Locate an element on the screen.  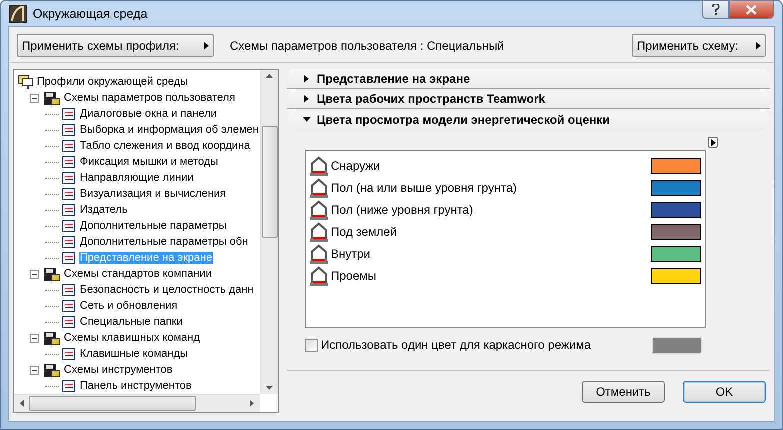
expanded-arrow-icon is located at coordinates (307, 120).